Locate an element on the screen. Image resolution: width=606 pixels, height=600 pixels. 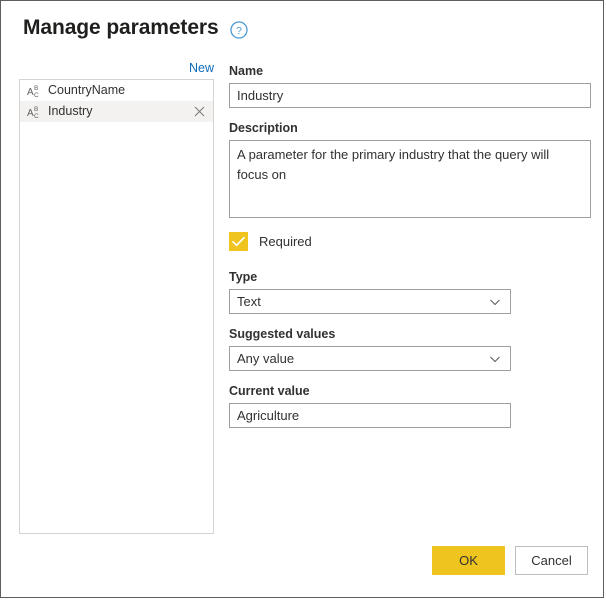
type-dropdown-value: Text is located at coordinates (249, 301).